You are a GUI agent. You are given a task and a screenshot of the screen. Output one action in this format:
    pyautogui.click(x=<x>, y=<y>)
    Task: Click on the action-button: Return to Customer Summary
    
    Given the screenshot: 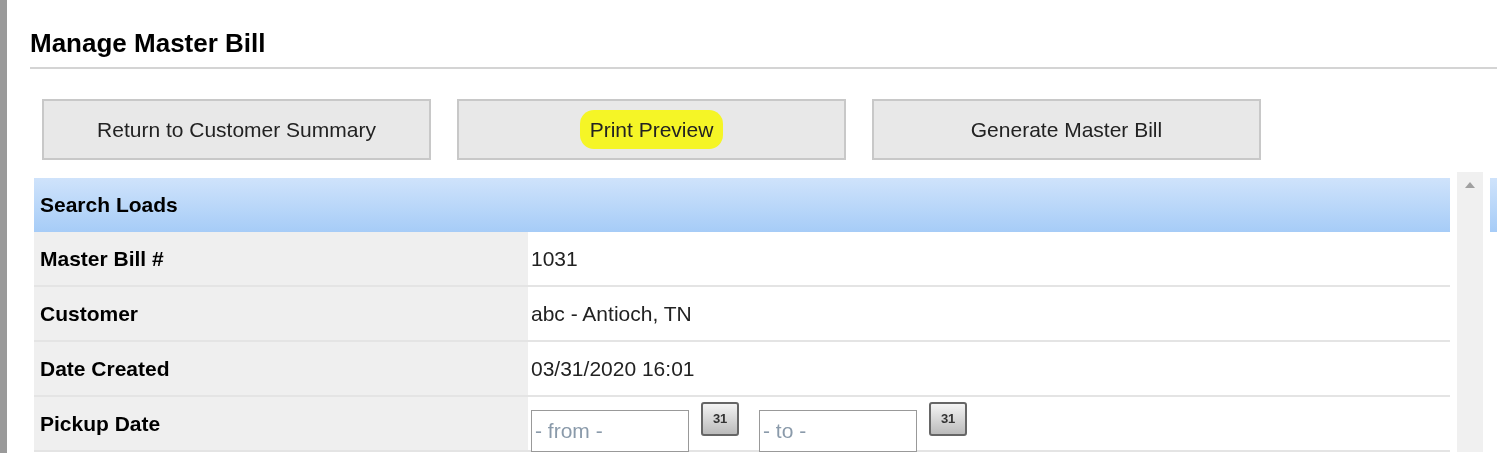 What is the action you would take?
    pyautogui.click(x=236, y=129)
    